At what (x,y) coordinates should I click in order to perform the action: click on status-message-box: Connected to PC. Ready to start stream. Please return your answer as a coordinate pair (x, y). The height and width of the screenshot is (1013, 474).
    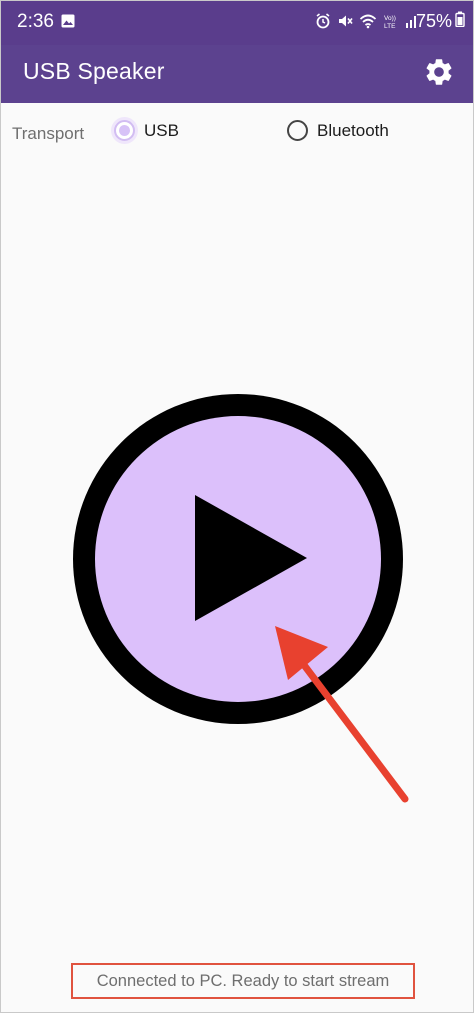
    Looking at the image, I should click on (243, 981).